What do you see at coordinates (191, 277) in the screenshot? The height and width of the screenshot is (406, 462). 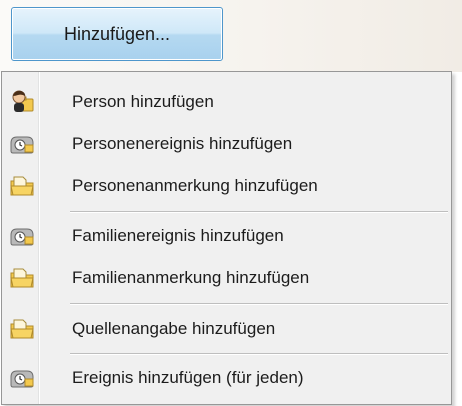 I see `menu-item-label: Familienanmerkung hinzufügen` at bounding box center [191, 277].